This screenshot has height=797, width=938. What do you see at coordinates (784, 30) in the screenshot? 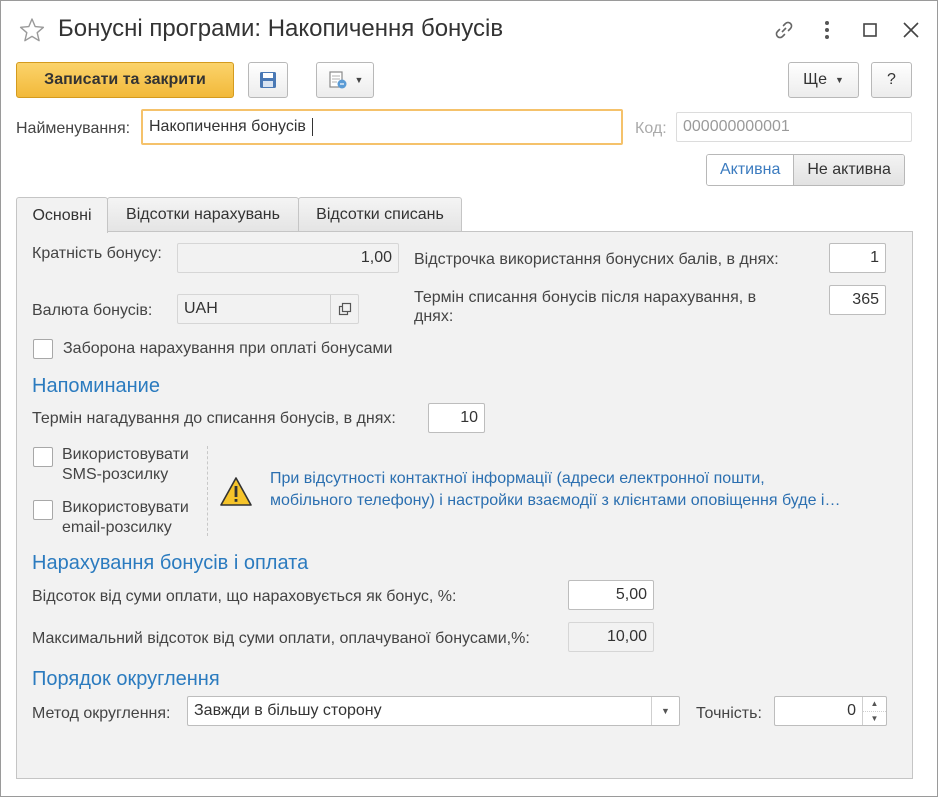
I see `link-icon` at bounding box center [784, 30].